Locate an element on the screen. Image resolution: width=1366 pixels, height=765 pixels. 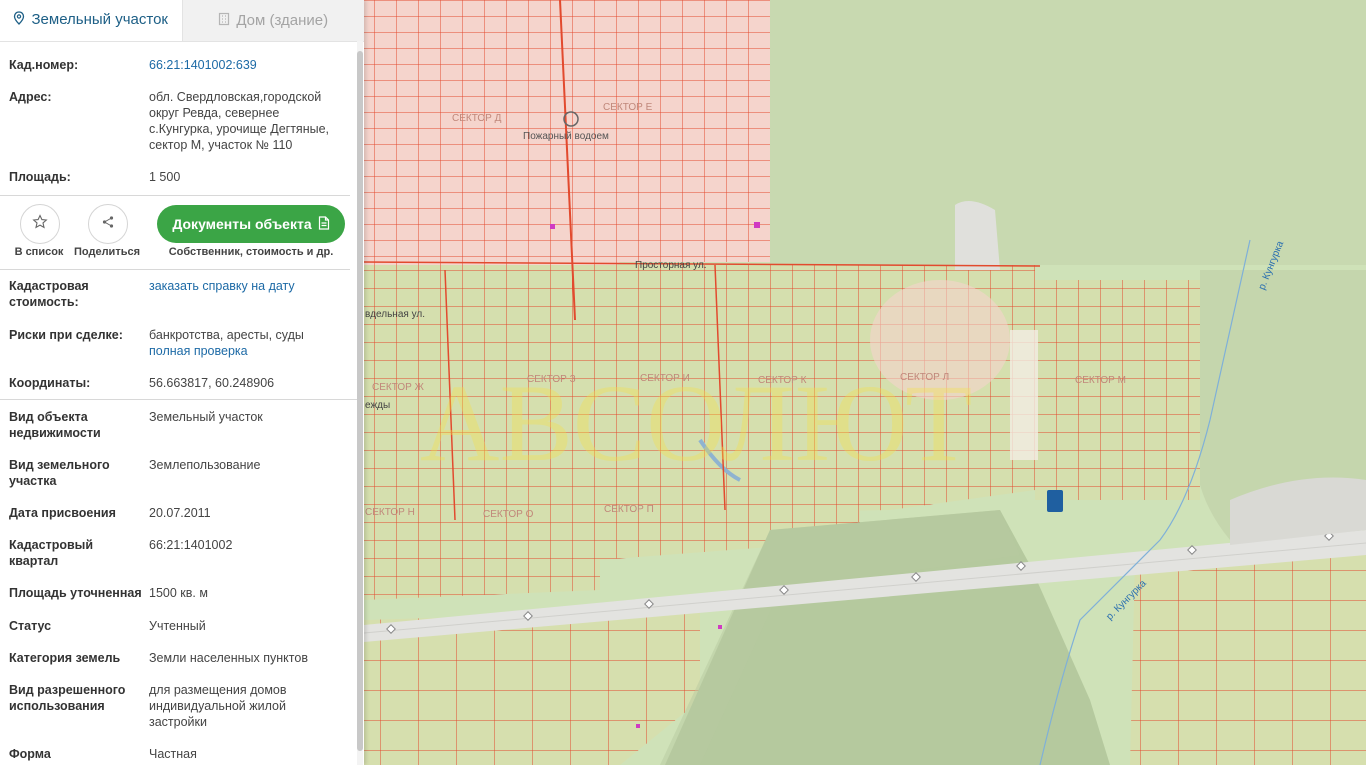
share-icon is located at coordinates (108, 224).